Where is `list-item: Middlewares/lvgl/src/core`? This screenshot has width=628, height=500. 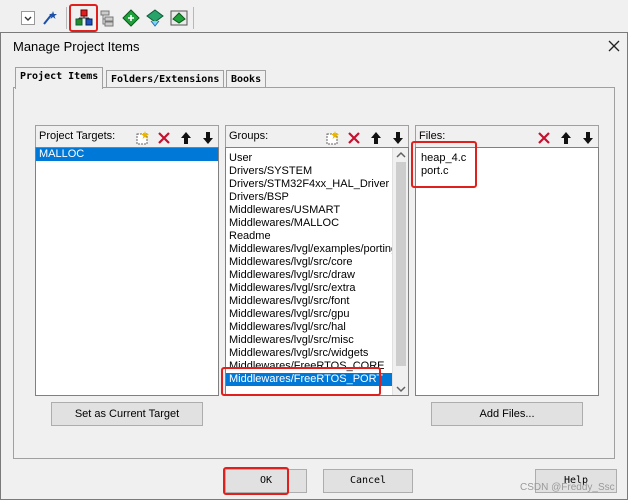
list-item: Middlewares/lvgl/src/core is located at coordinates (309, 262).